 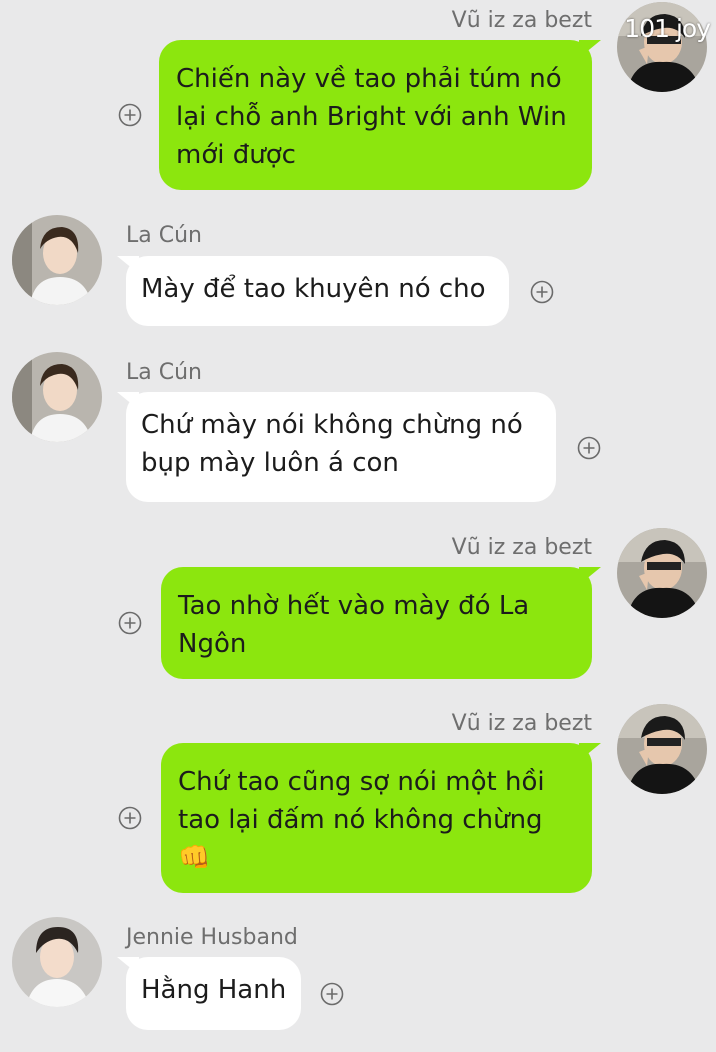 What do you see at coordinates (371, 117) in the screenshot?
I see `message-text-line: lại chỗ anh Bright với anh Win` at bounding box center [371, 117].